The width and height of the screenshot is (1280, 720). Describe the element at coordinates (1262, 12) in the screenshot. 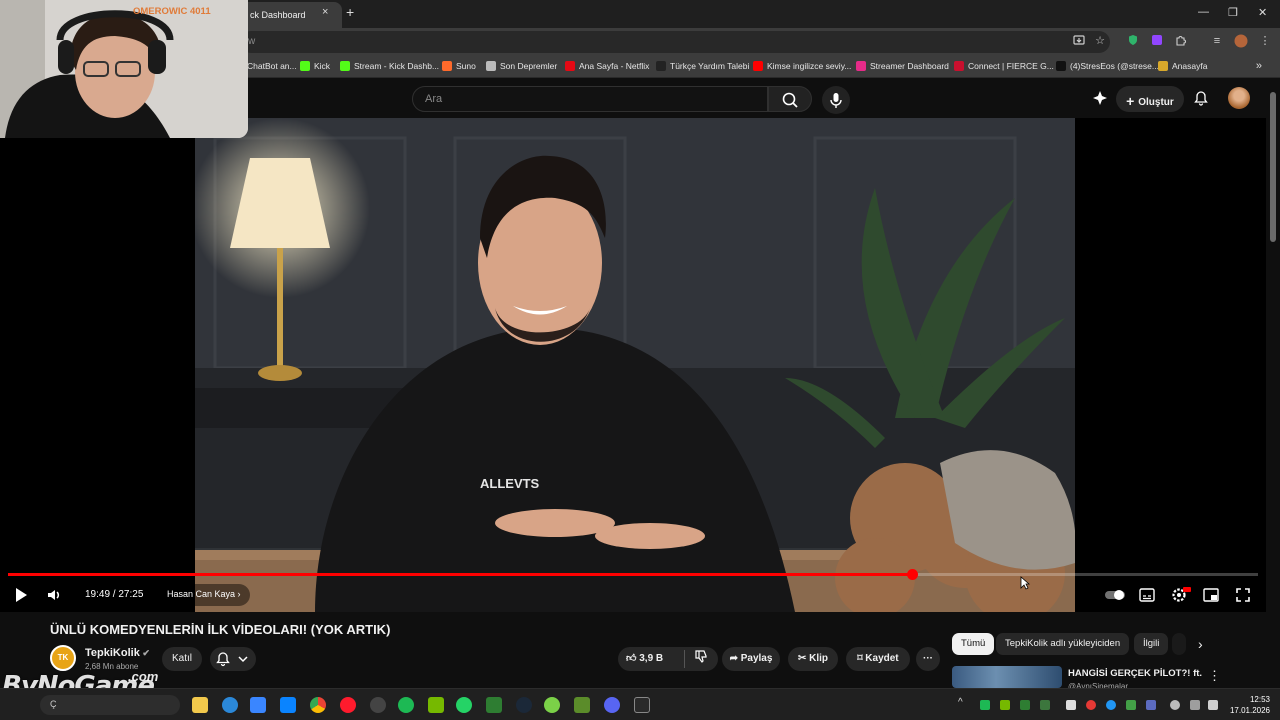

I see `close-window-button: ✕` at that location.